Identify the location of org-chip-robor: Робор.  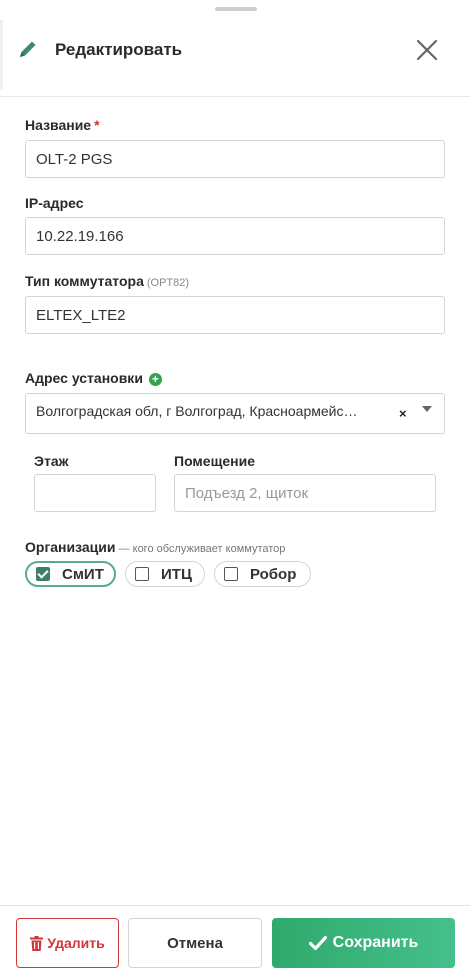
(262, 574).